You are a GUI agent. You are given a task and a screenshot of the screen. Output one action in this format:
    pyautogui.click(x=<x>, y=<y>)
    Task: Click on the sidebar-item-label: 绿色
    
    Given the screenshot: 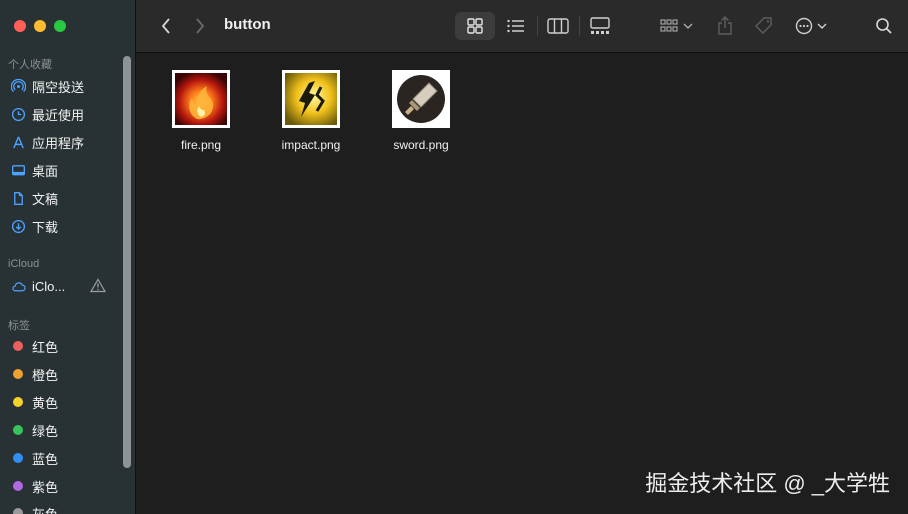 What is the action you would take?
    pyautogui.click(x=45, y=431)
    